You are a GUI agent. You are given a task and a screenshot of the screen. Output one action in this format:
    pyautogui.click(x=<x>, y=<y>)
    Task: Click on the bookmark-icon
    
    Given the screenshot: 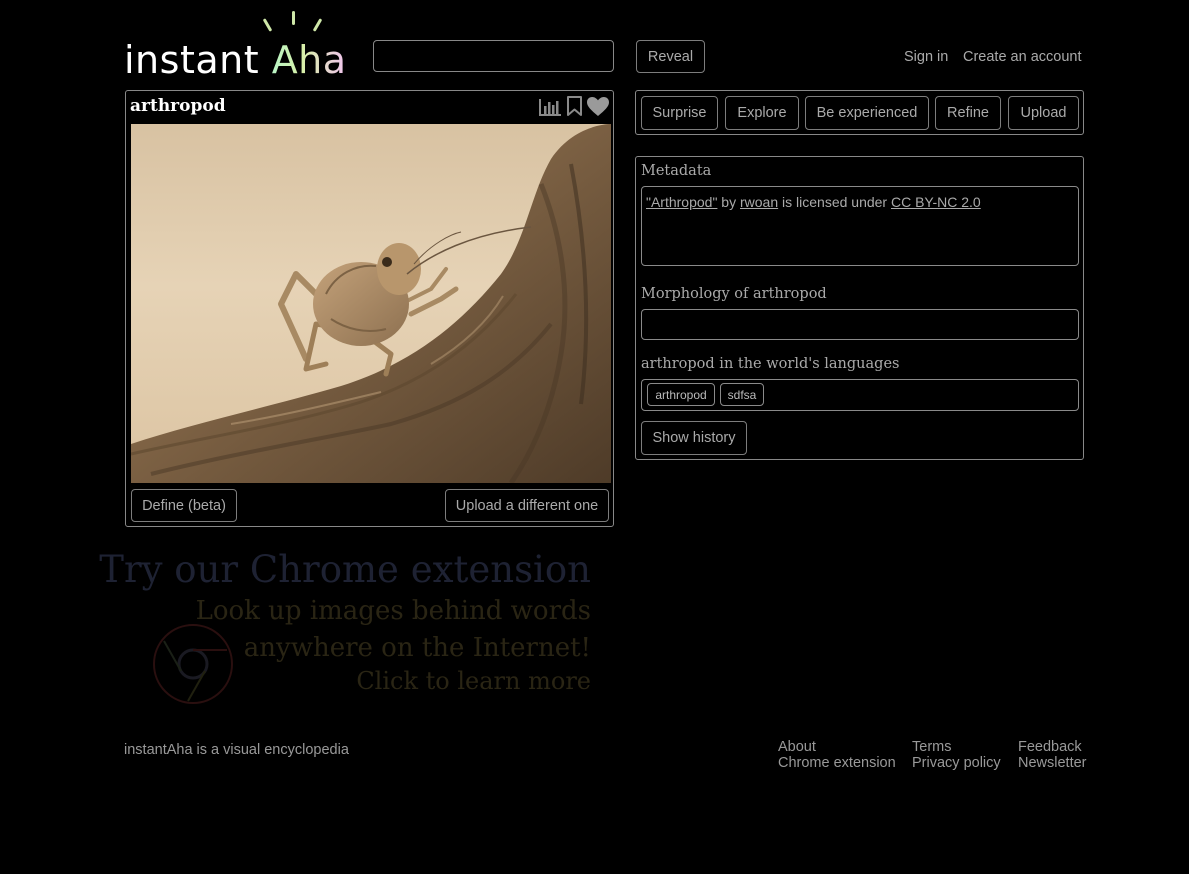 What is the action you would take?
    pyautogui.click(x=574, y=106)
    